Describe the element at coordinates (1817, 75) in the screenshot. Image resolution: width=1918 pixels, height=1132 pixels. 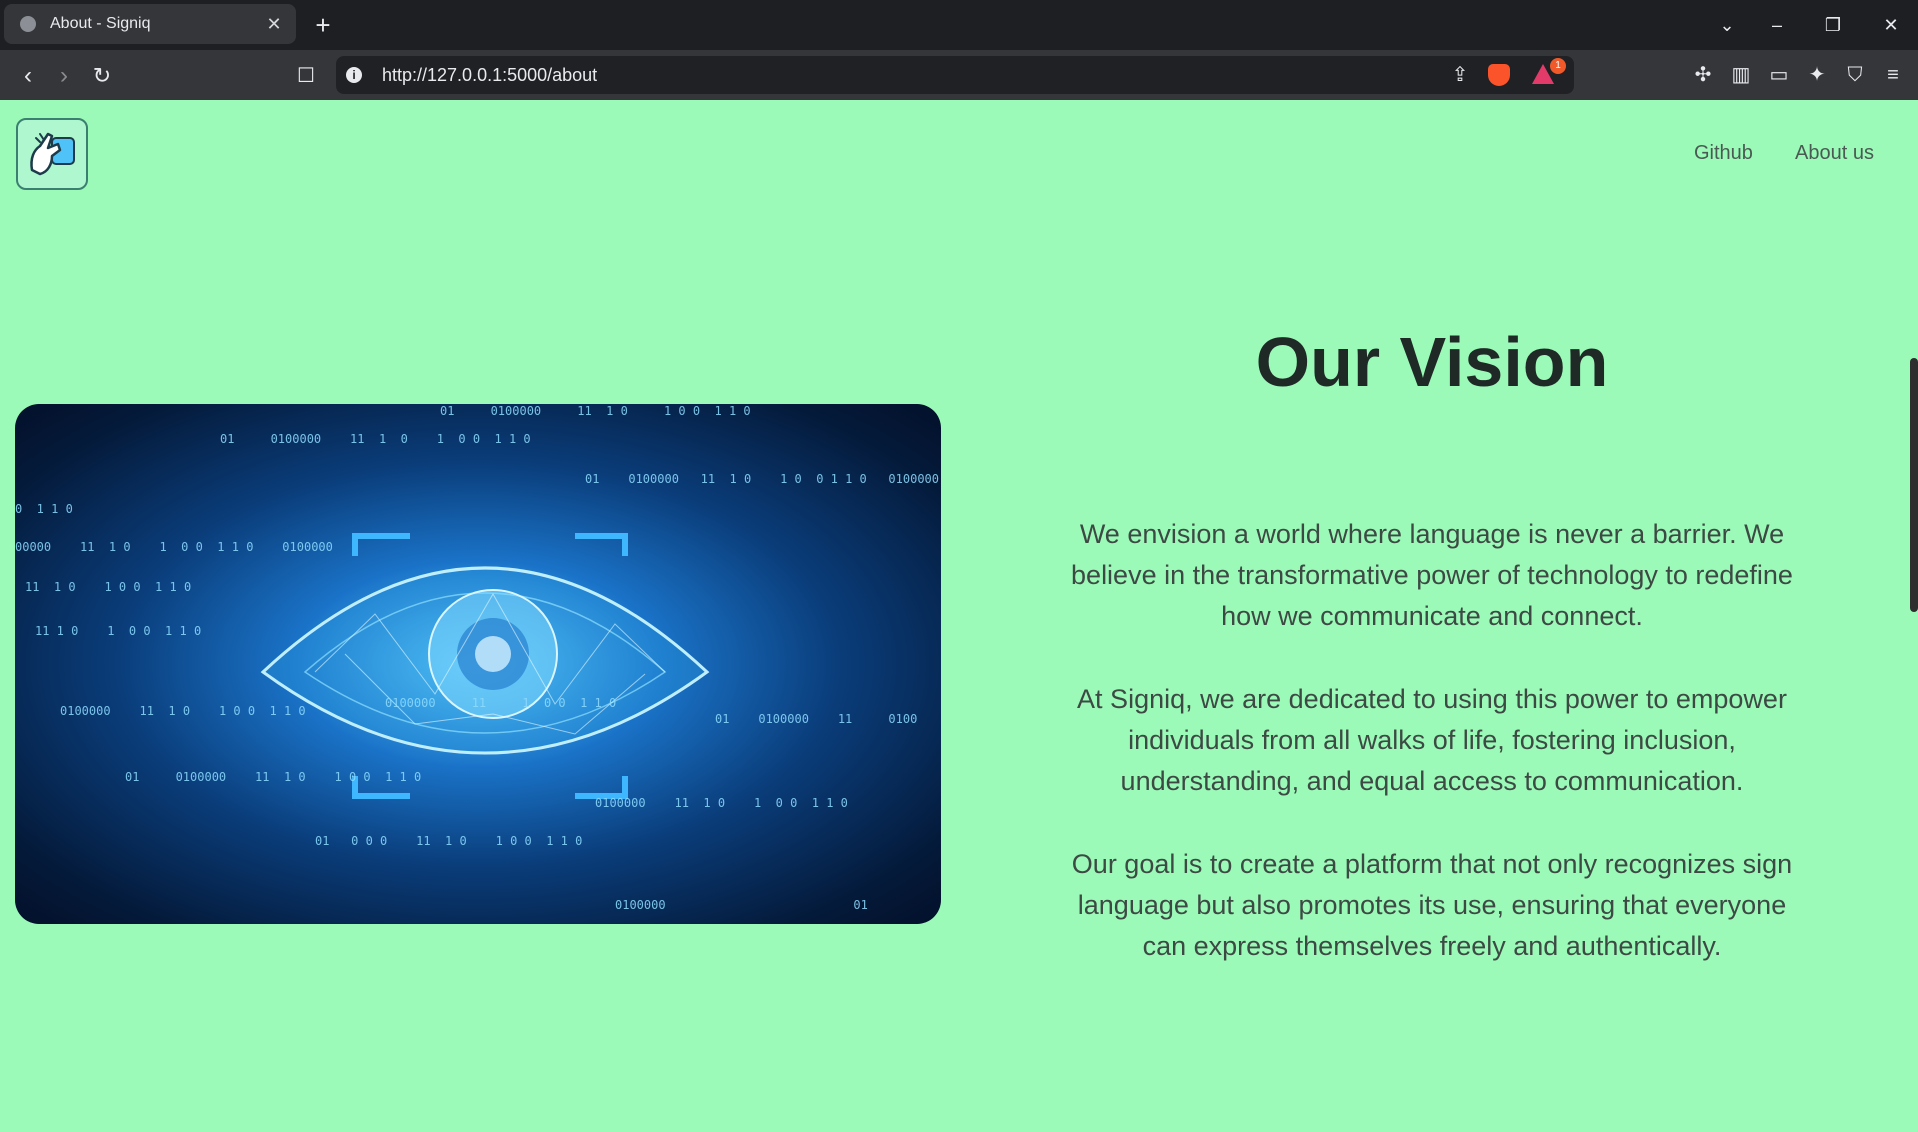
I see `leo-icon: ✦` at that location.